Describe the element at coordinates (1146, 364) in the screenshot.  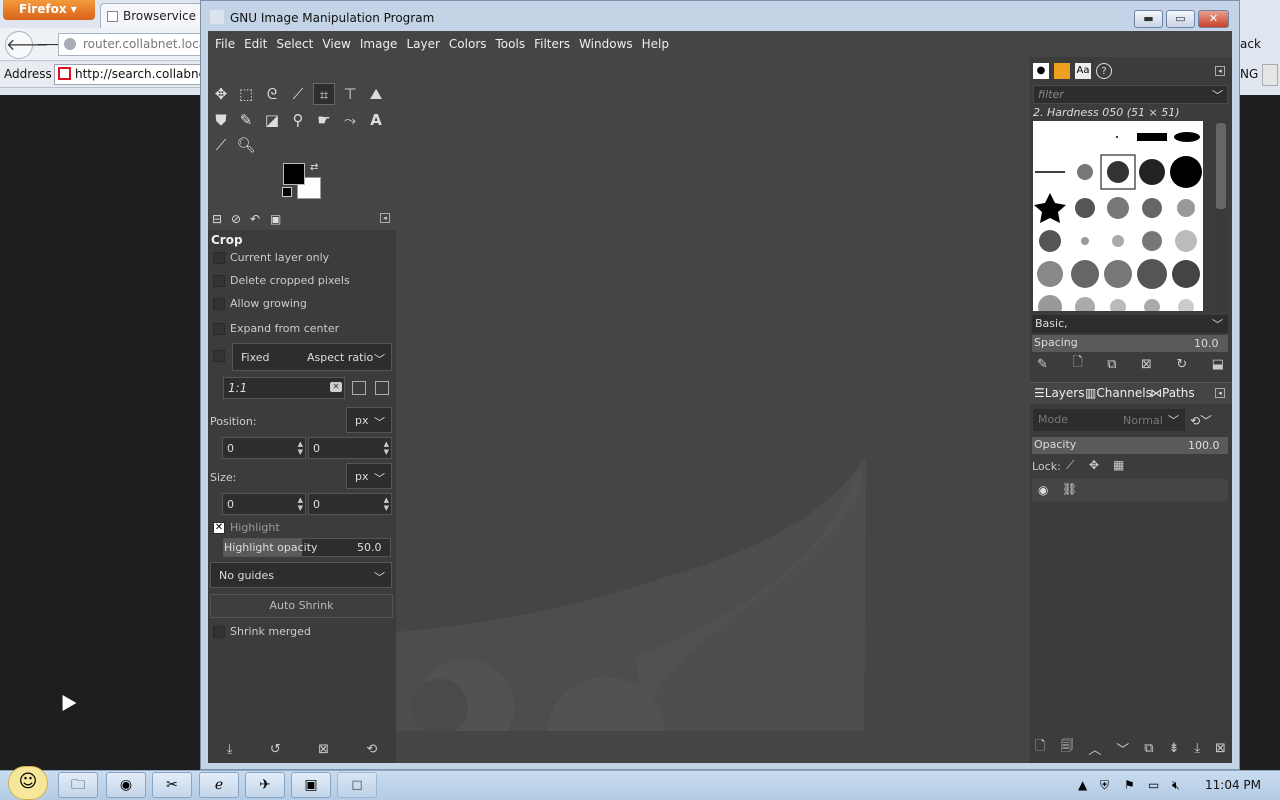
I see `delete-brush-icon: ⊠` at that location.